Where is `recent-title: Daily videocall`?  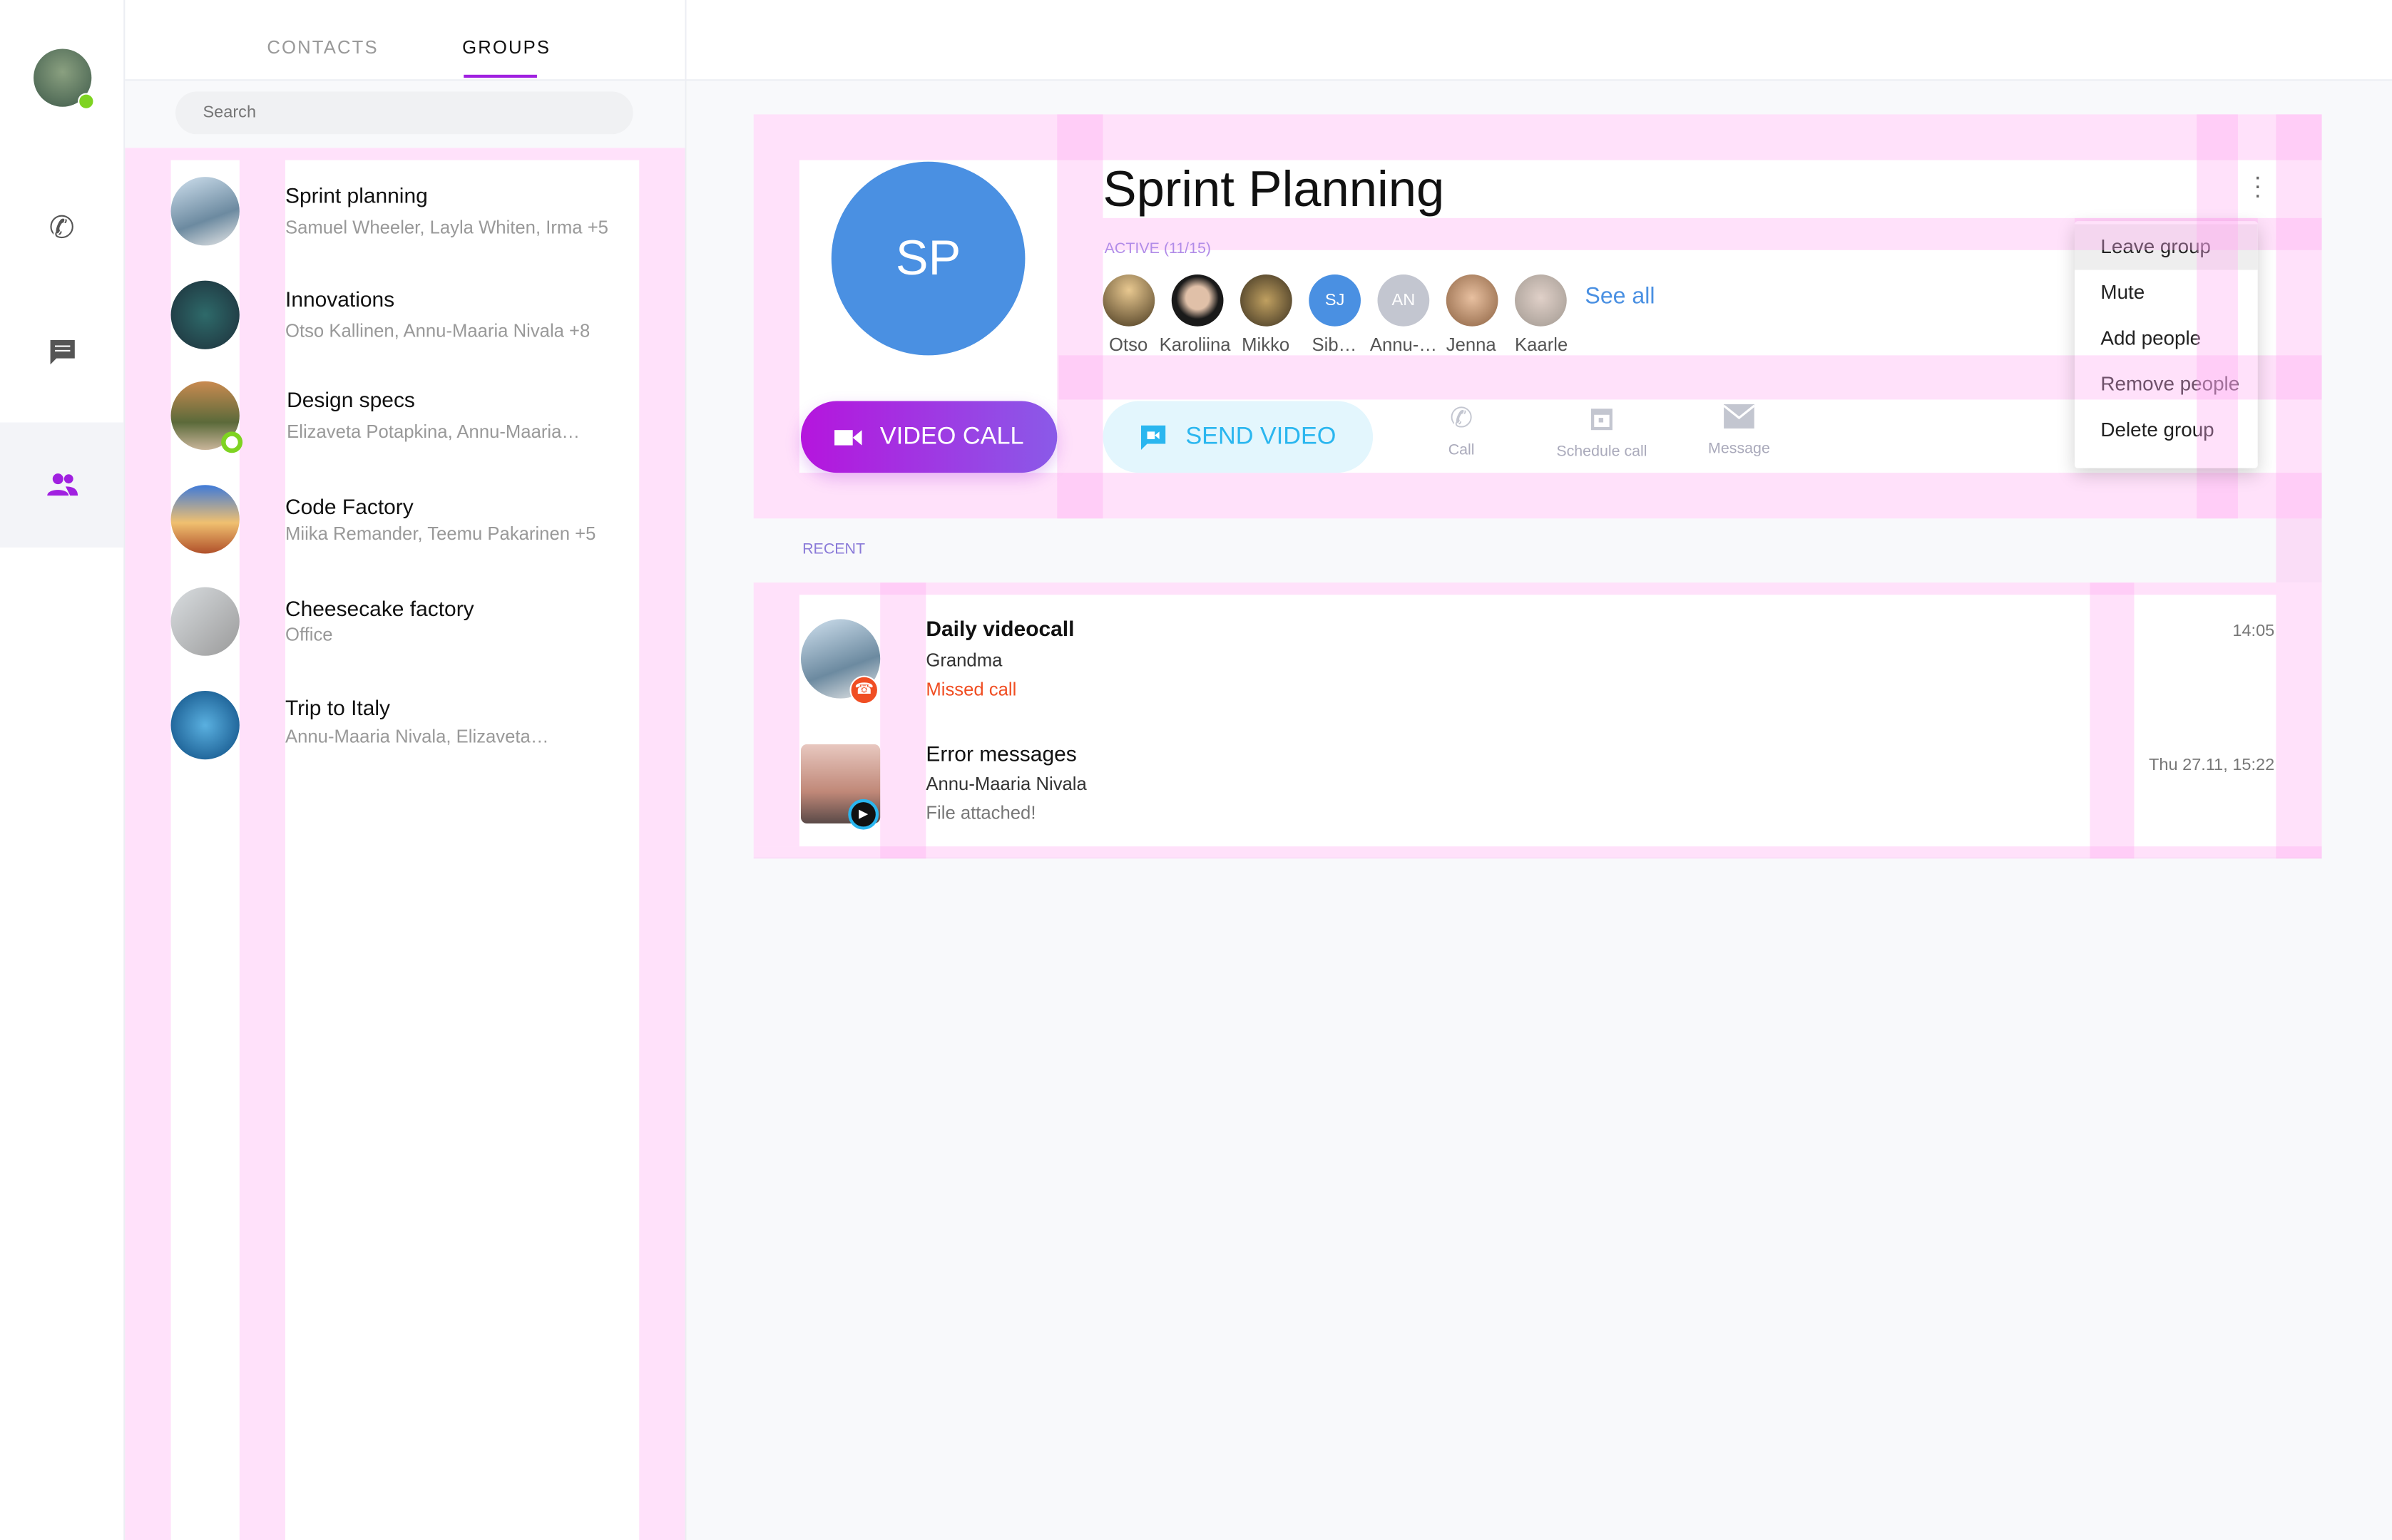 recent-title: Daily videocall is located at coordinates (1001, 628).